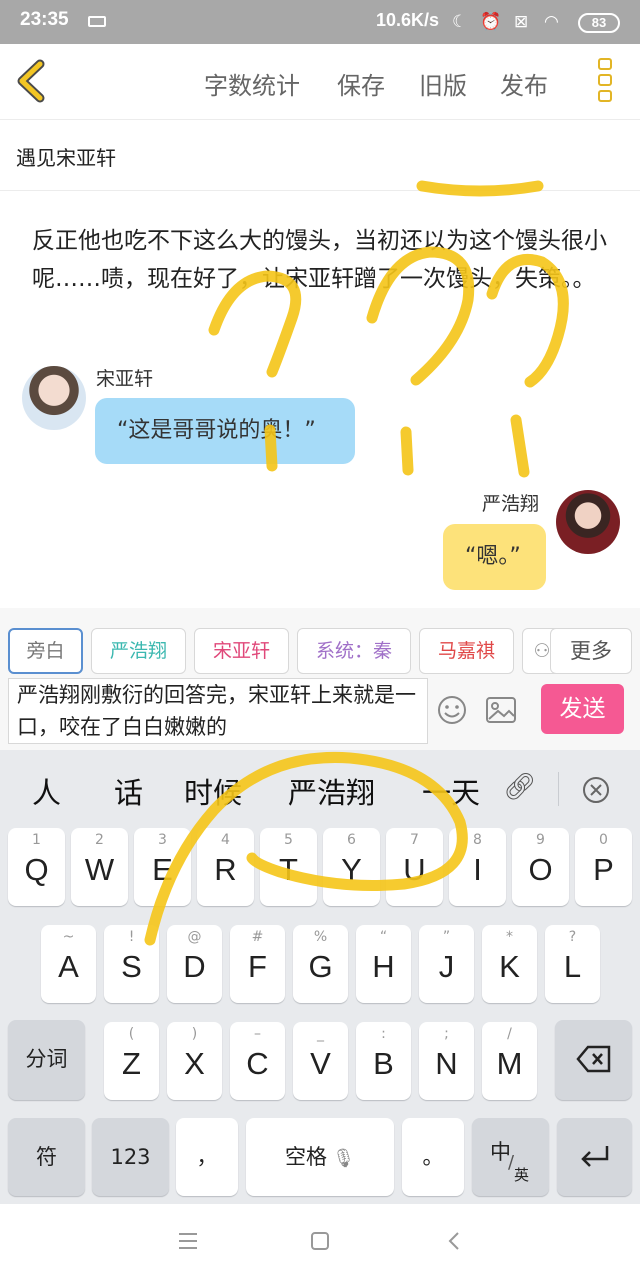 This screenshot has height=1280, width=640. I want to click on numbers-key-label: 123, so click(130, 1157).